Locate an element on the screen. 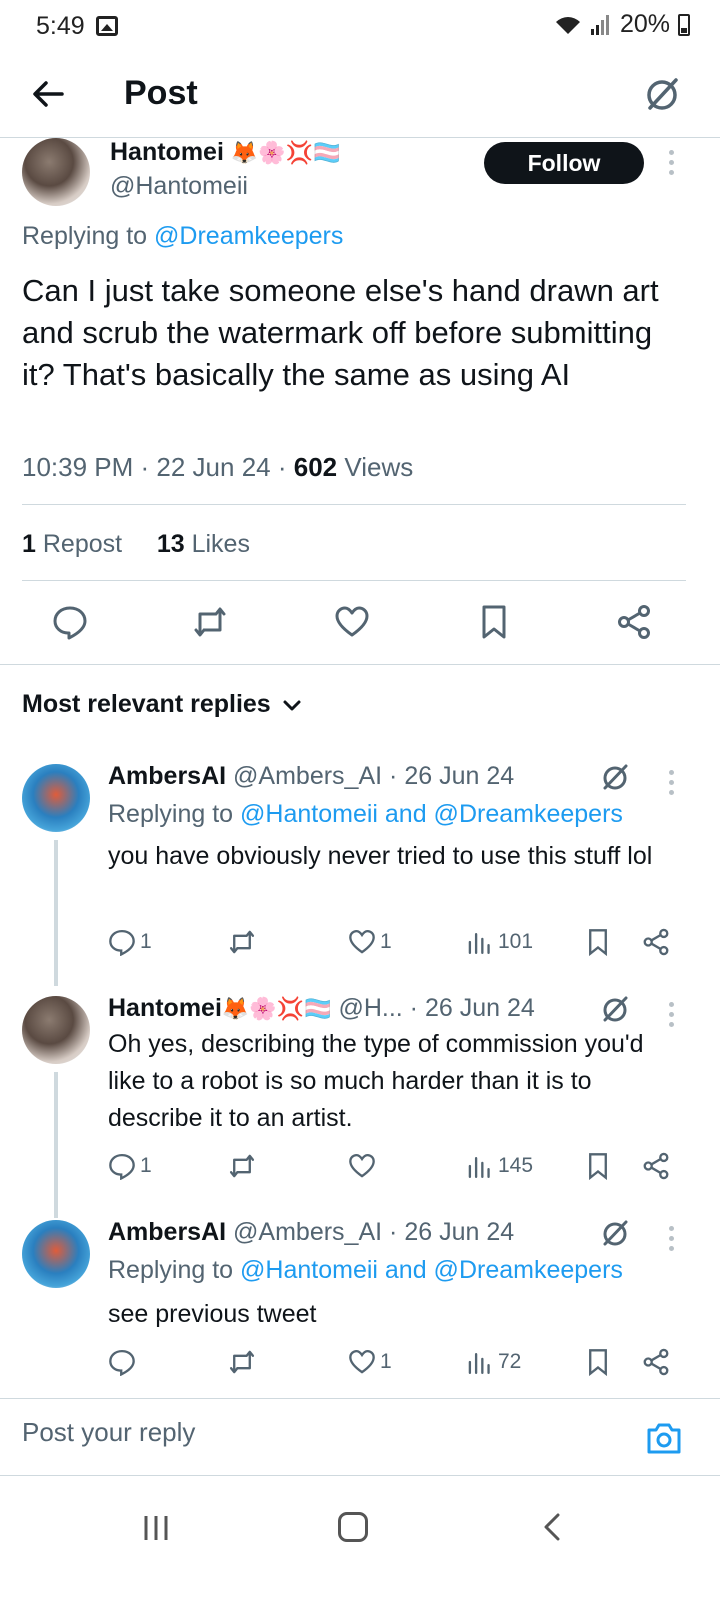 The height and width of the screenshot is (1600, 720). section-divider is located at coordinates (360, 664).